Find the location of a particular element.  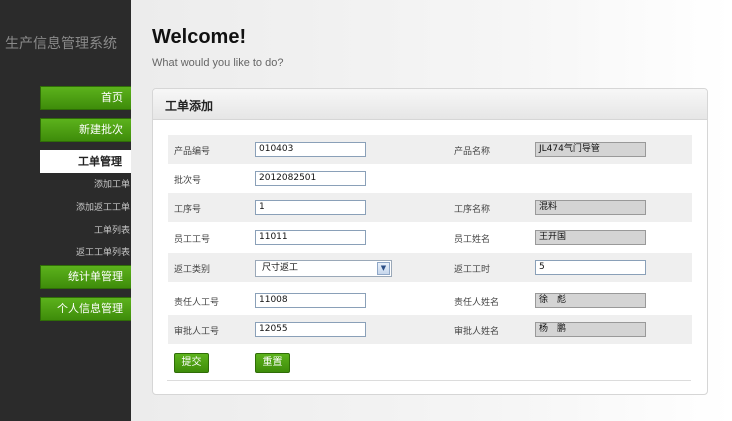

approver-no-input: 12055 is located at coordinates (310, 329).